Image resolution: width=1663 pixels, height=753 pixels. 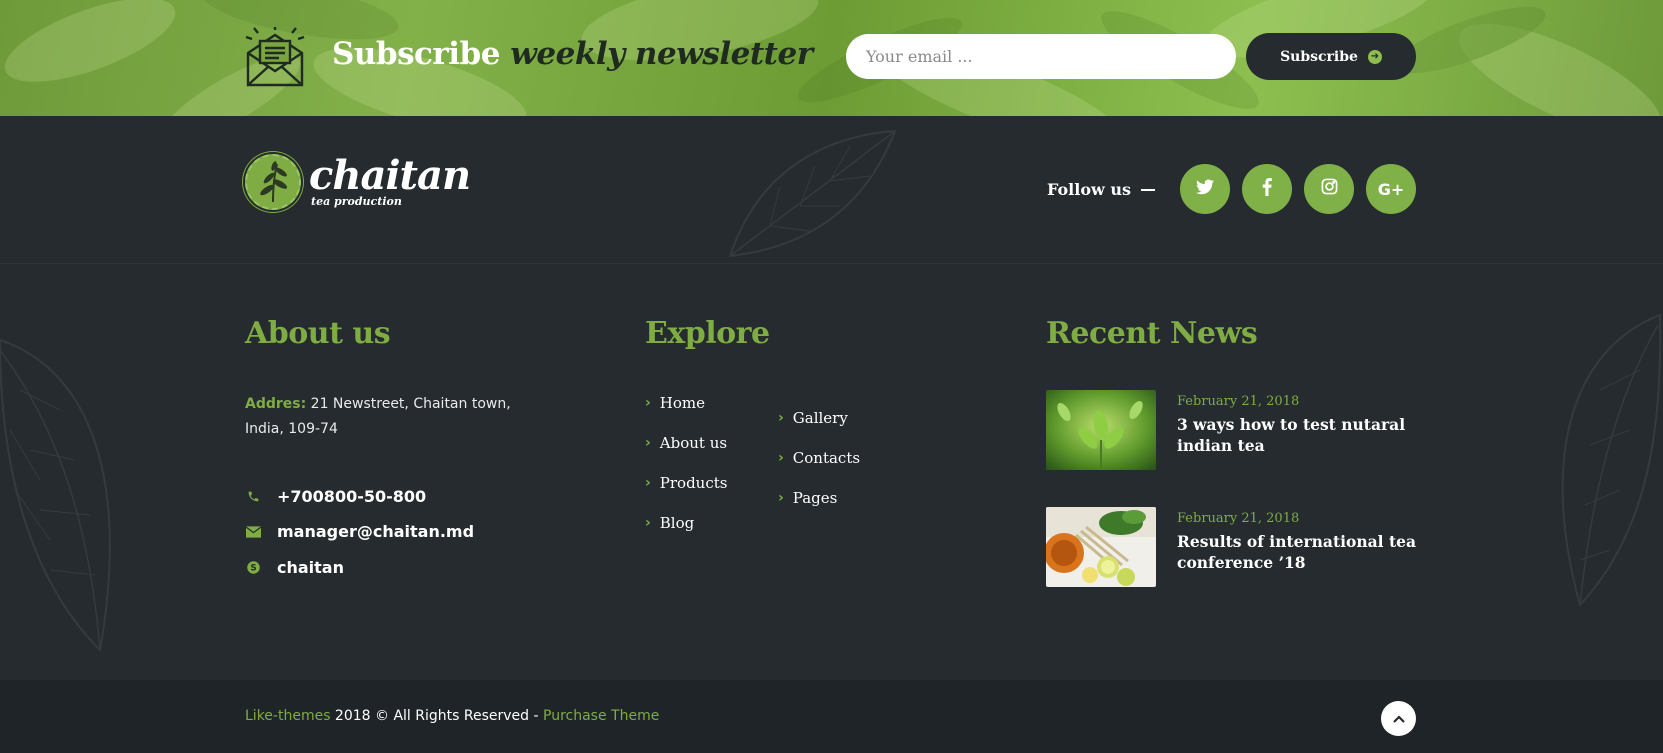 I want to click on explore-link-about-us: › About us, so click(x=686, y=443).